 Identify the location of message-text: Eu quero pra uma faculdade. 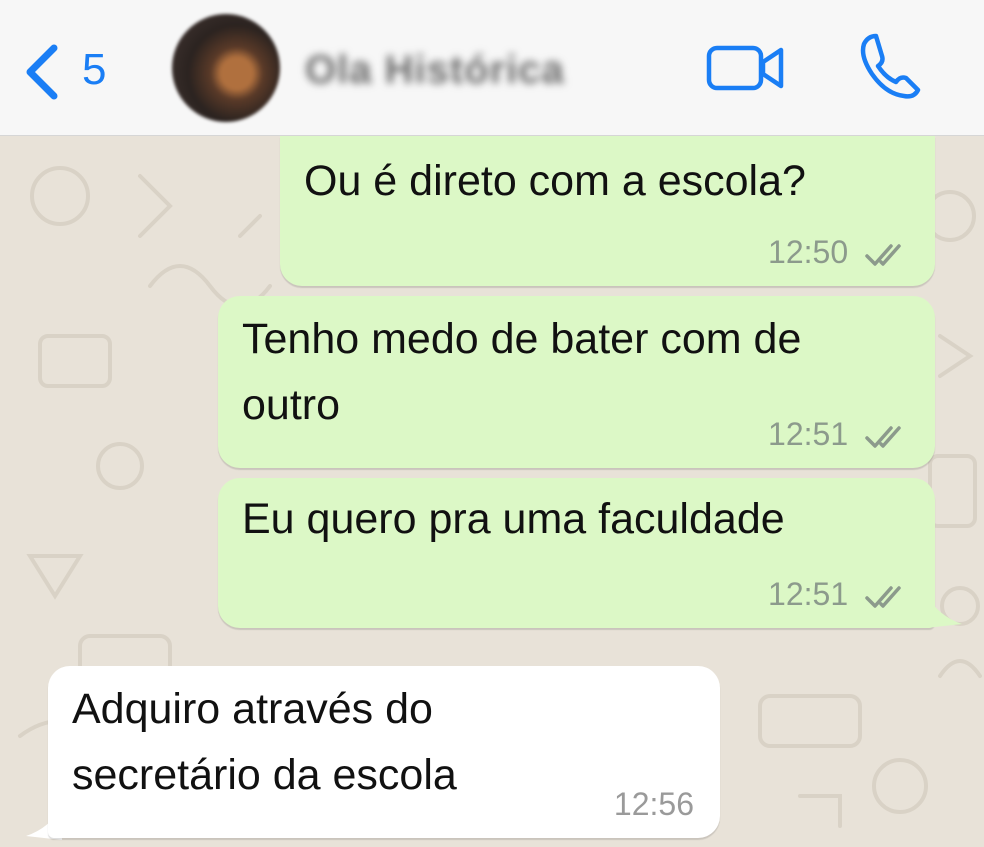
(513, 519).